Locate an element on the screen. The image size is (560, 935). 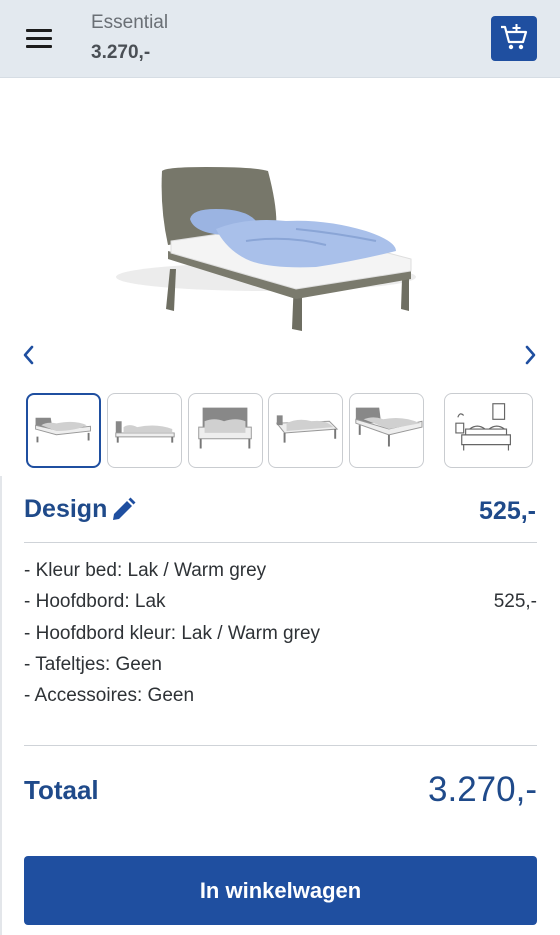
option-price: 525,- is located at coordinates (515, 601).